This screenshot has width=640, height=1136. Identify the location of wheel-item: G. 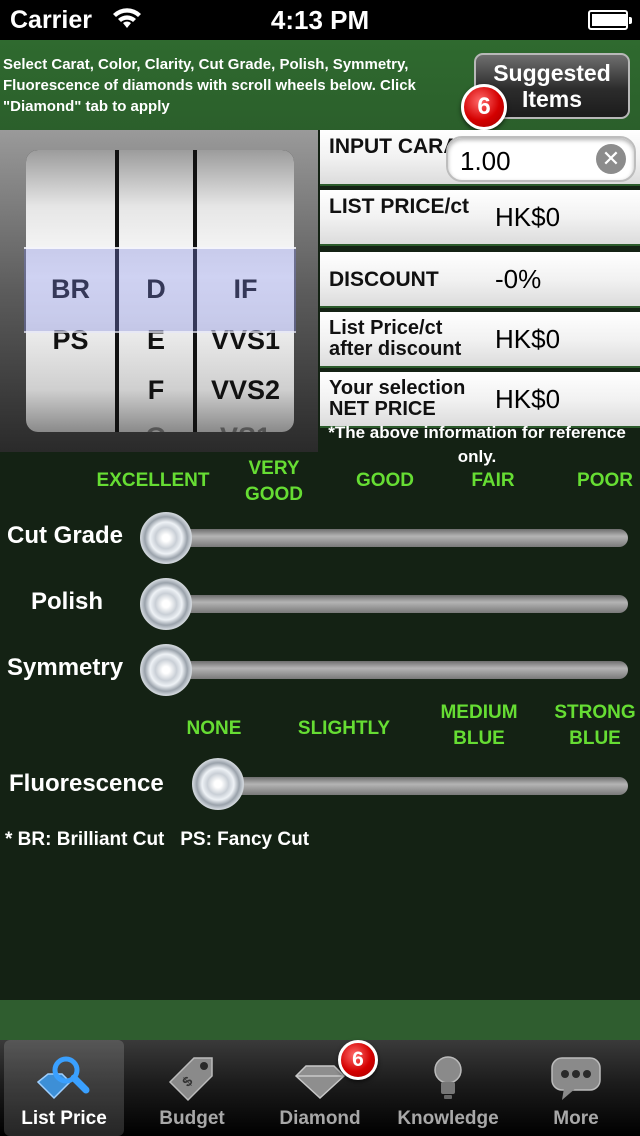
(156, 427).